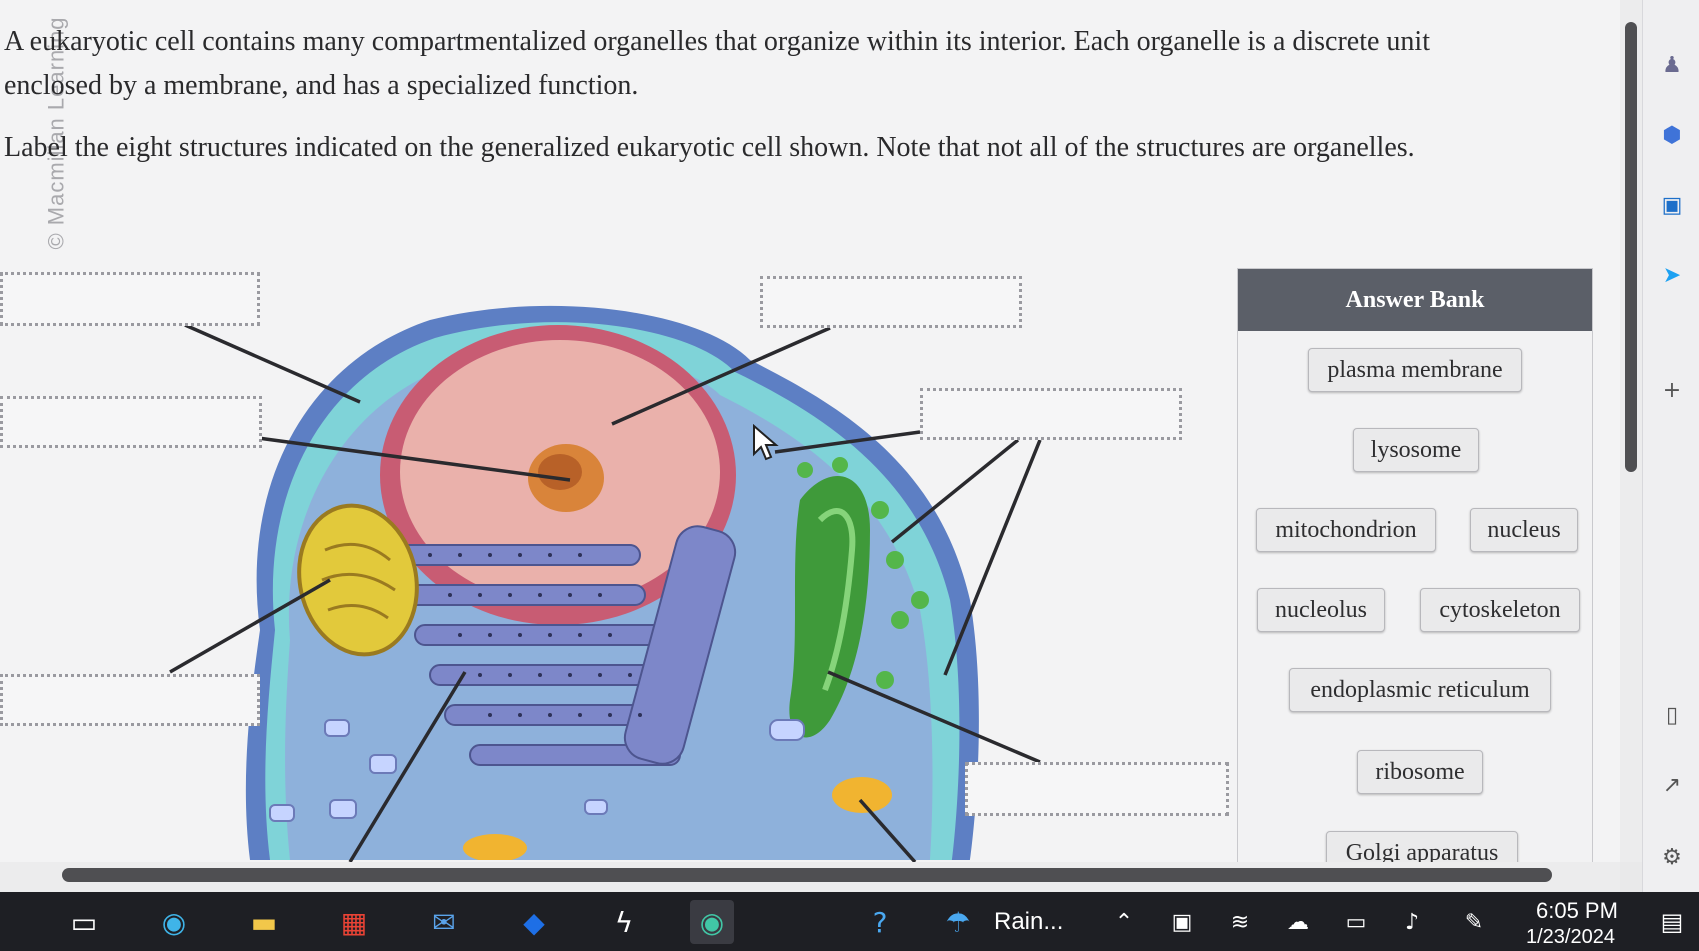 Image resolution: width=1699 pixels, height=951 pixels. I want to click on meet-now-icon: ▣, so click(1182, 922).